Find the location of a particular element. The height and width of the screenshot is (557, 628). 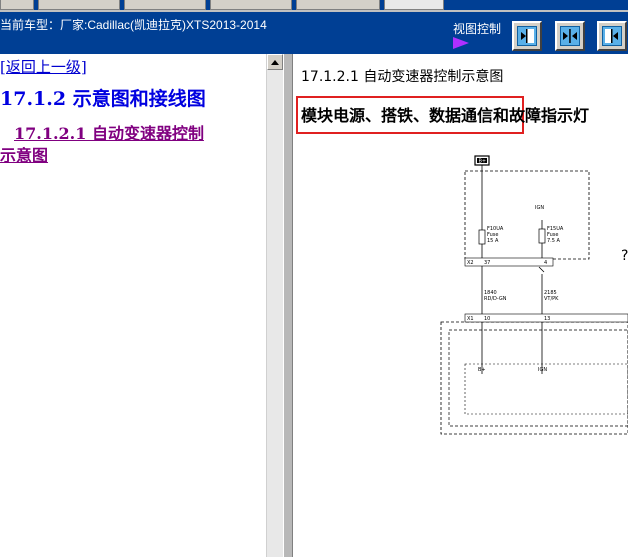

car-model-label: 当前车型：厂家:Cadillac(凯迪拉克)XTS2013-2014 is located at coordinates (133, 25).